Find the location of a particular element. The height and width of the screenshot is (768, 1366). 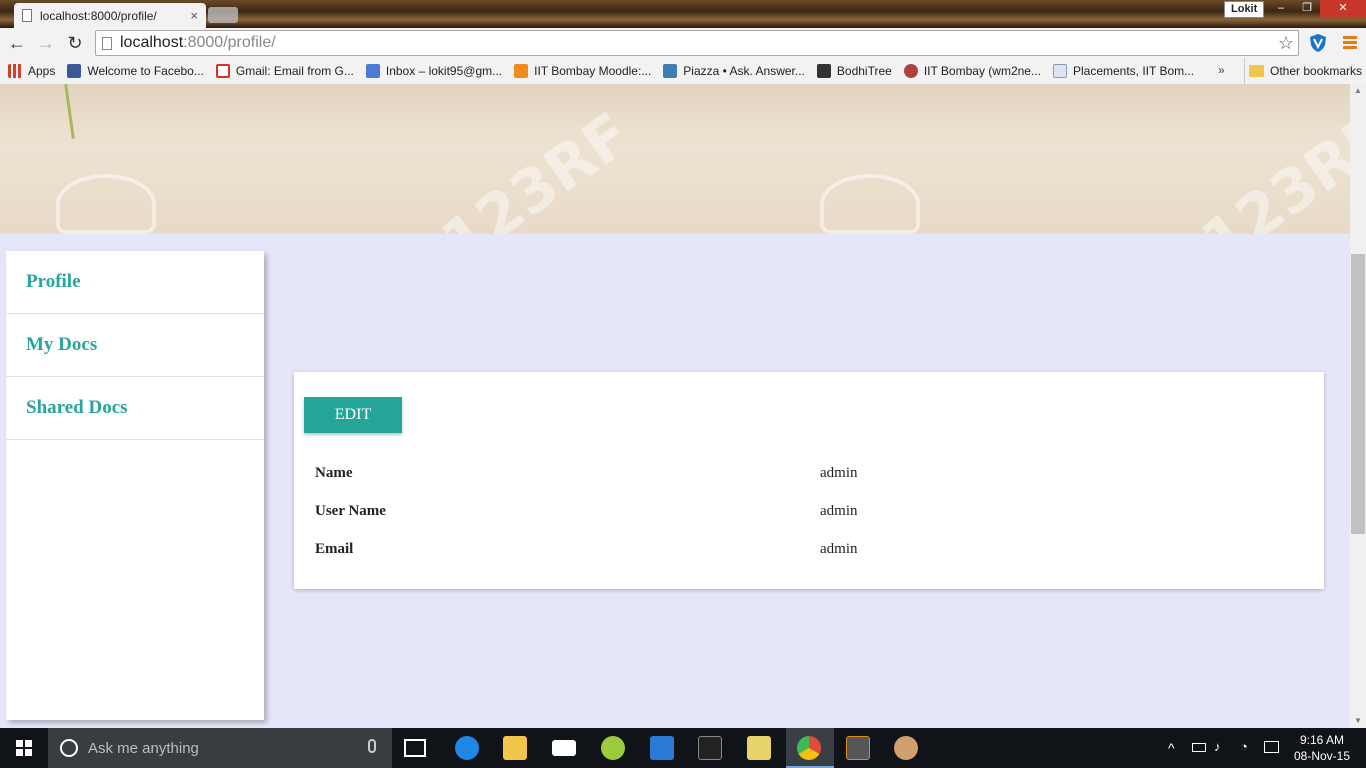

grass-blade is located at coordinates (69, 111).